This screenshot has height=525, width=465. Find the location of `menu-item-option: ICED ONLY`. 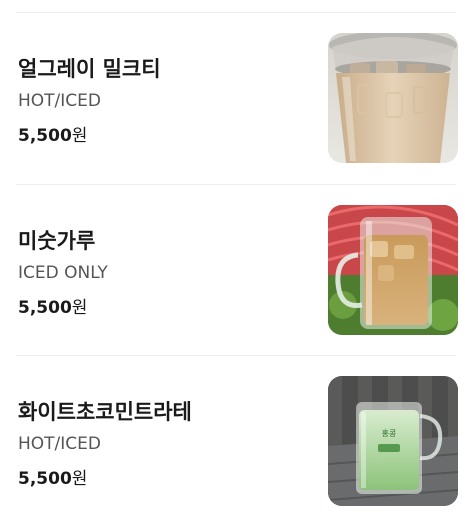

menu-item-option: ICED ONLY is located at coordinates (63, 273).